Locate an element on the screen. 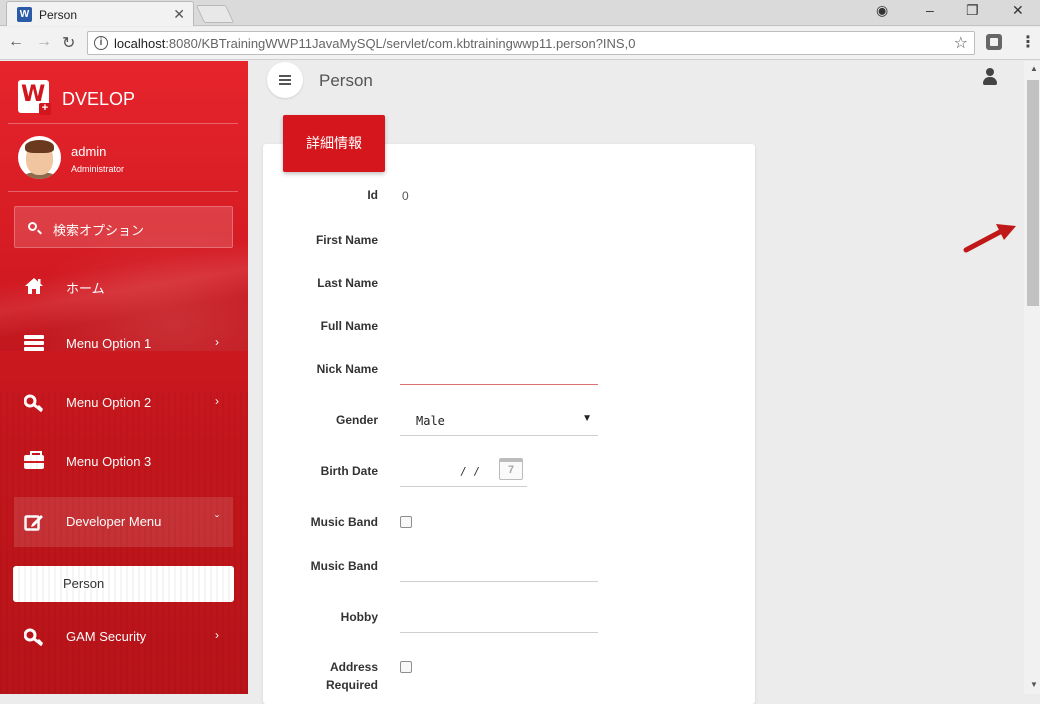 Image resolution: width=1040 pixels, height=704 pixels. home-icon is located at coordinates (34, 286).